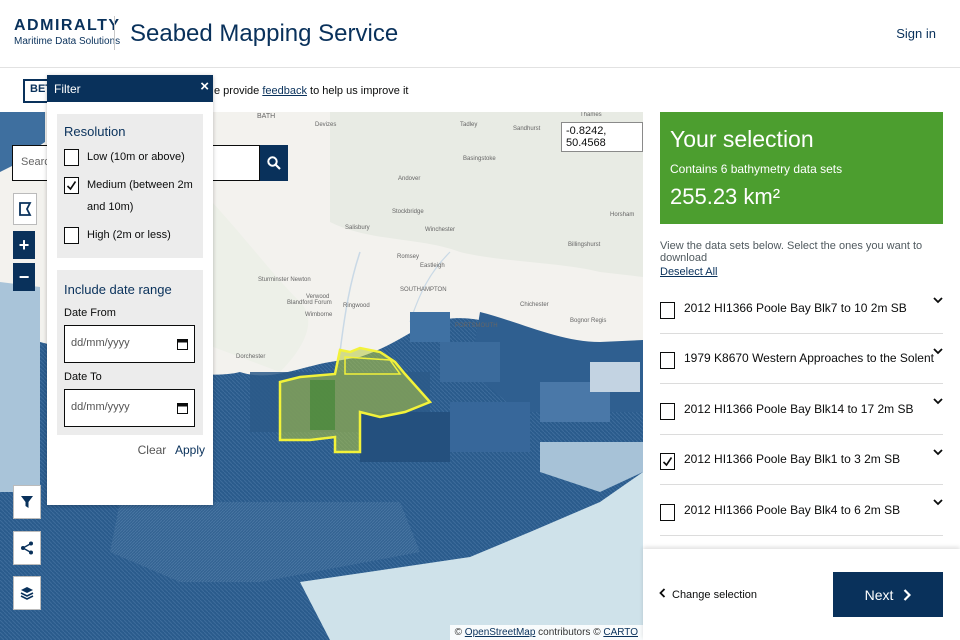 This screenshot has height=640, width=960. I want to click on draw-polygon-icon, so click(25, 209).